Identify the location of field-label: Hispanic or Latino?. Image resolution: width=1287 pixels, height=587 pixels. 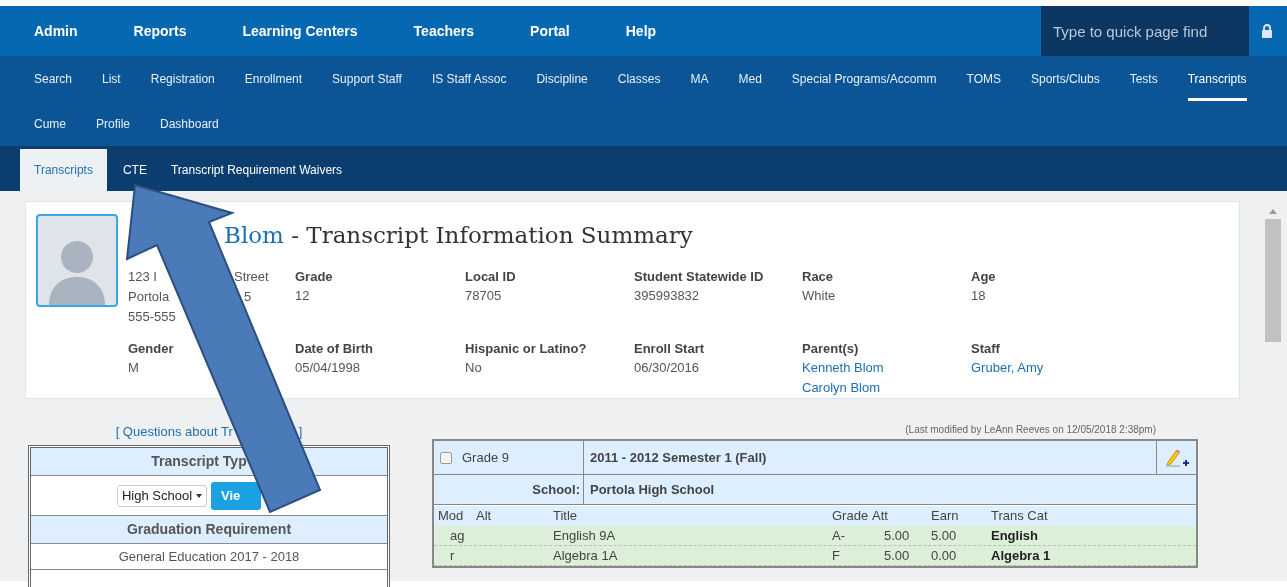
(526, 348).